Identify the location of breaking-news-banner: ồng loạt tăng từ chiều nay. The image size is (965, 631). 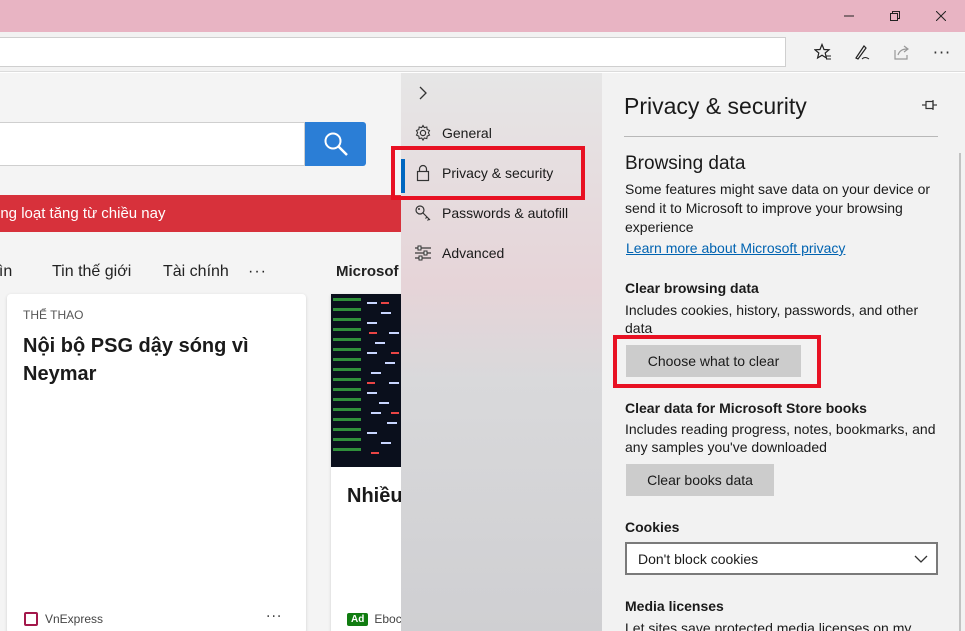
(201, 213).